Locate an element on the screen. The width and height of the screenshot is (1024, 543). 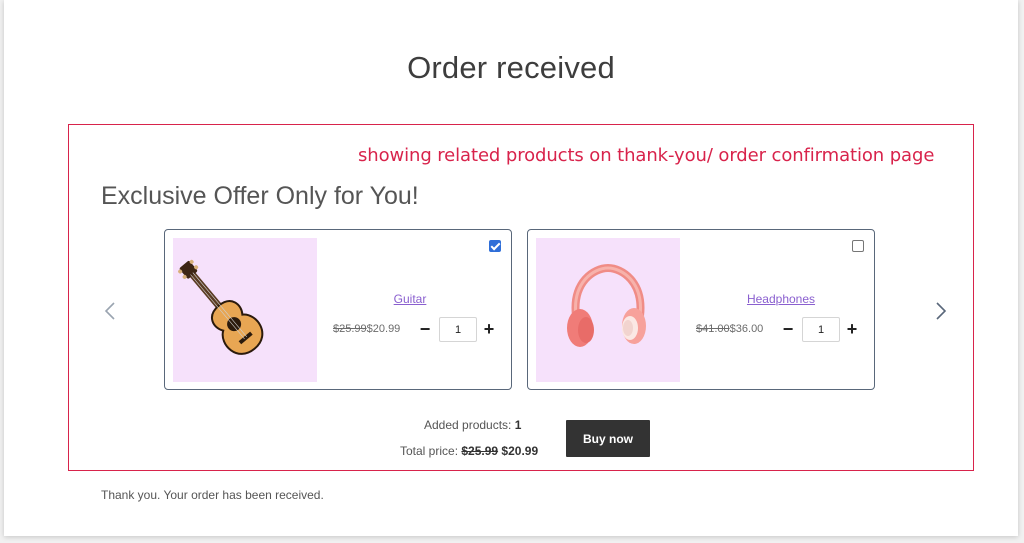
new-price: $20.99 is located at coordinates (383, 329).